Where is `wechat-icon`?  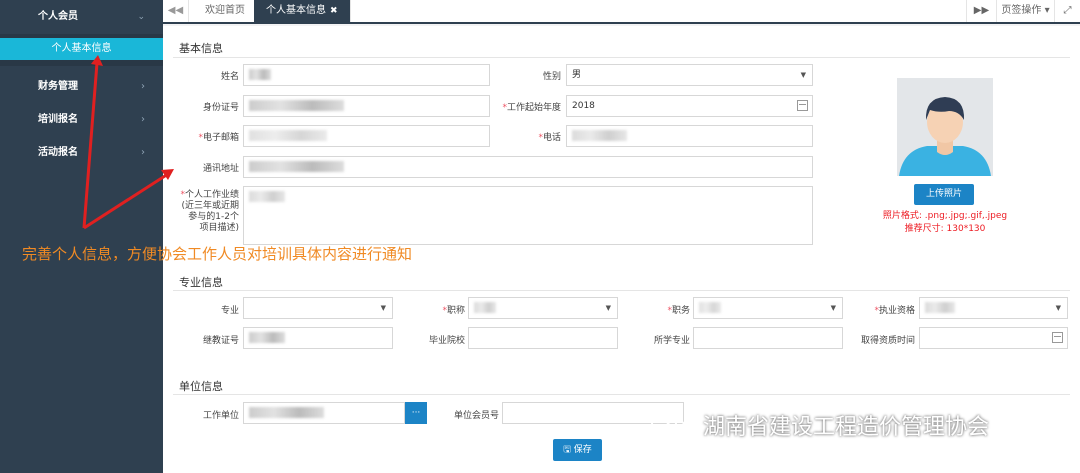 wechat-icon is located at coordinates (669, 425).